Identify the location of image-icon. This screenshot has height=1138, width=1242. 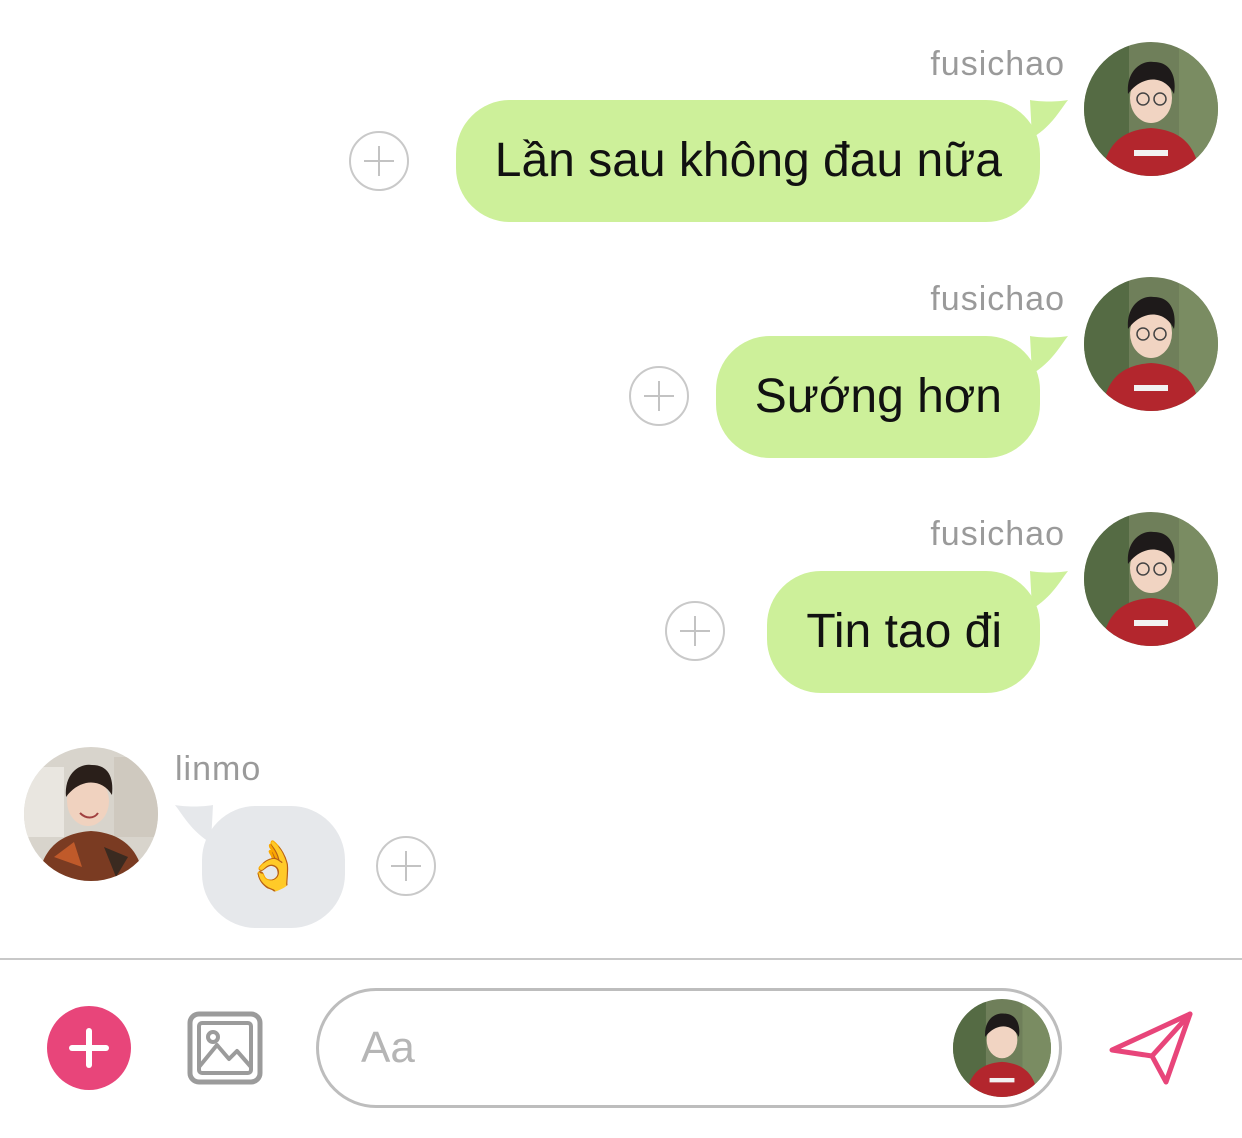
(225, 1048).